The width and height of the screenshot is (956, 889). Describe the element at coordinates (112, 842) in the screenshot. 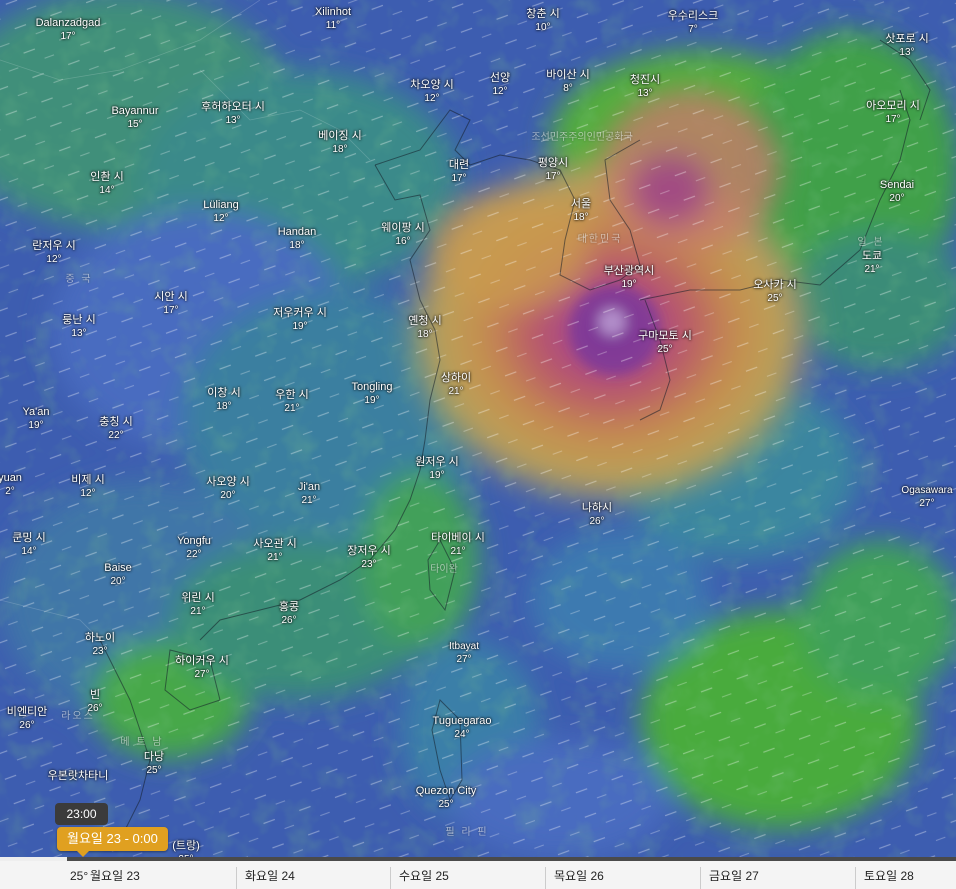

I see `current-time-pill: 월요일 23 - 0:00` at that location.